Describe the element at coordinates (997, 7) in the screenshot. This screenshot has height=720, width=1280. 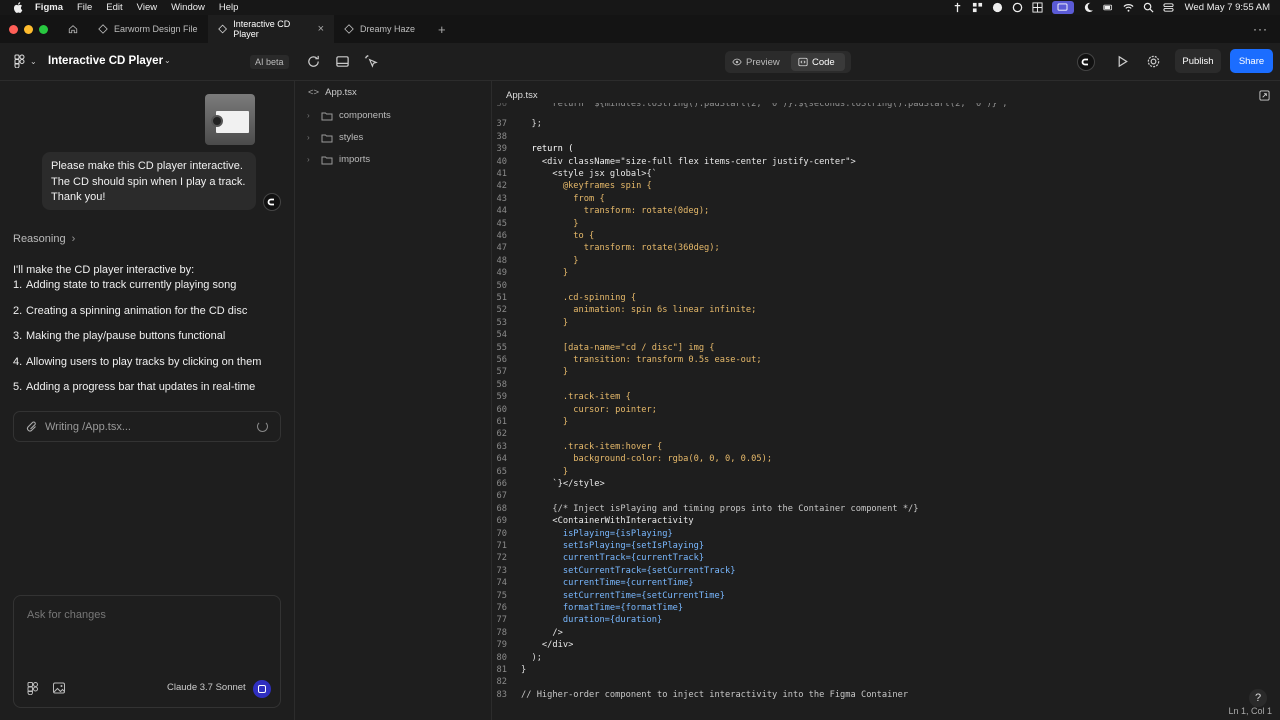
I see `grammarly-icon` at that location.